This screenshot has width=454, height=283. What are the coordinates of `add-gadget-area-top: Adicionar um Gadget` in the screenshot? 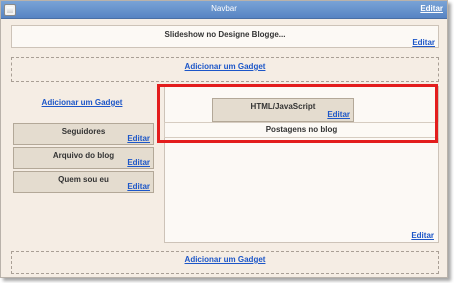 It's located at (225, 69).